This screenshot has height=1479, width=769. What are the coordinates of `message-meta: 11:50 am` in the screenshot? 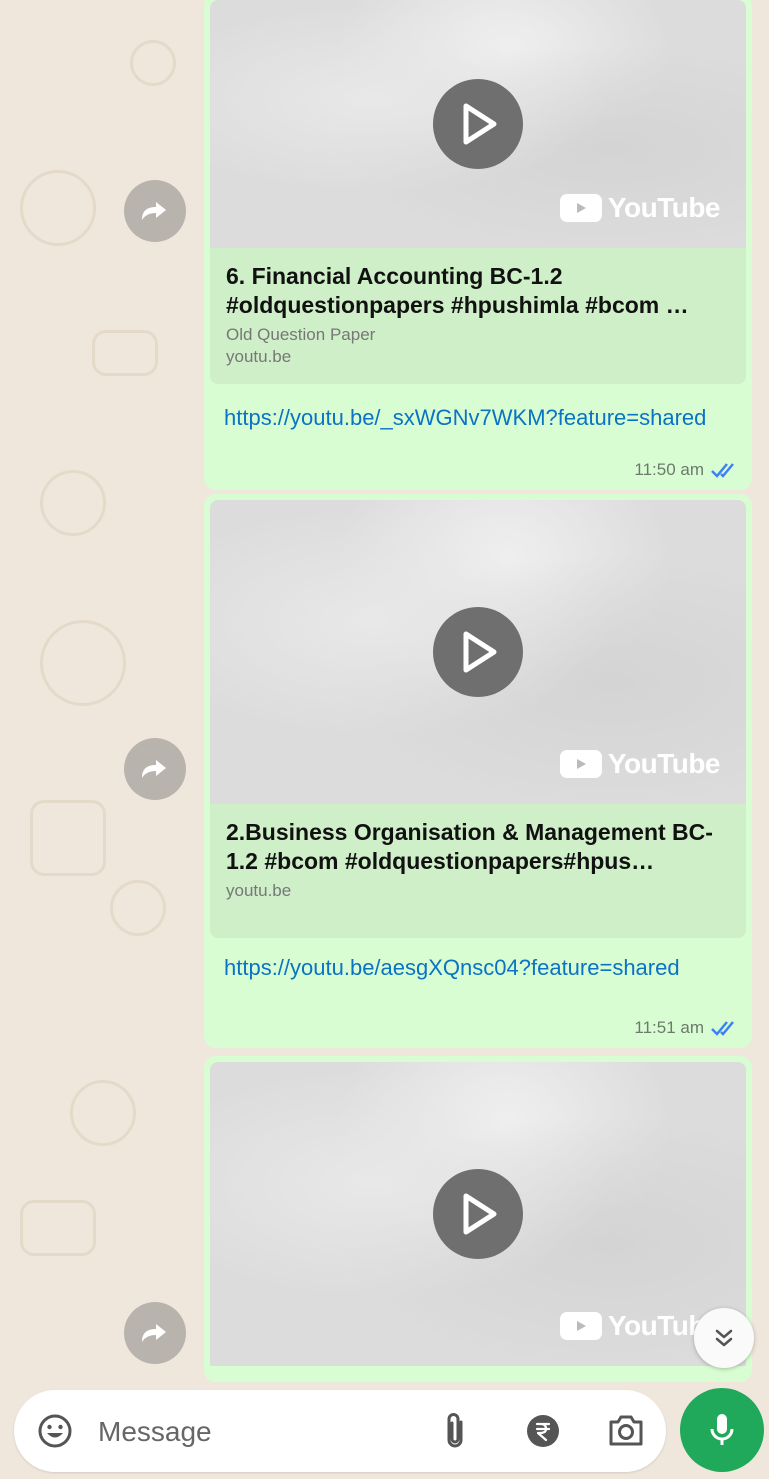 It's located at (686, 470).